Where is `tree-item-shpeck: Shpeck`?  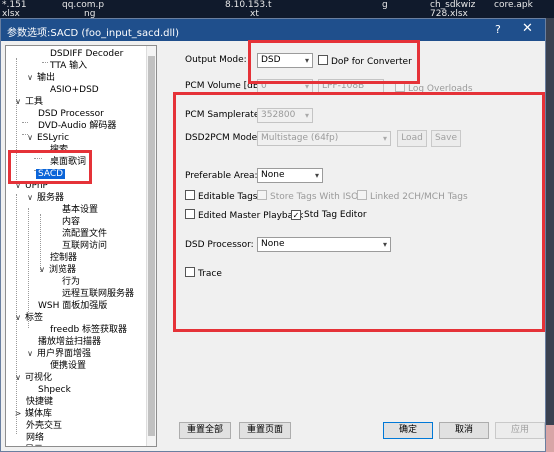
tree-item-shpeck: Shpeck is located at coordinates (54, 390).